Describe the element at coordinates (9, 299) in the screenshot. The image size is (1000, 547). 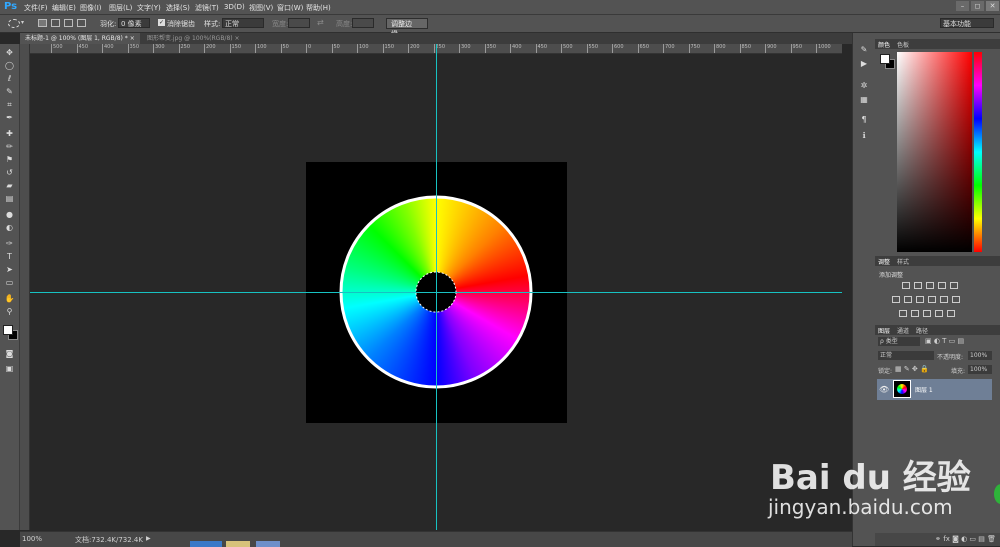
I see `hand-icon: ✋` at that location.